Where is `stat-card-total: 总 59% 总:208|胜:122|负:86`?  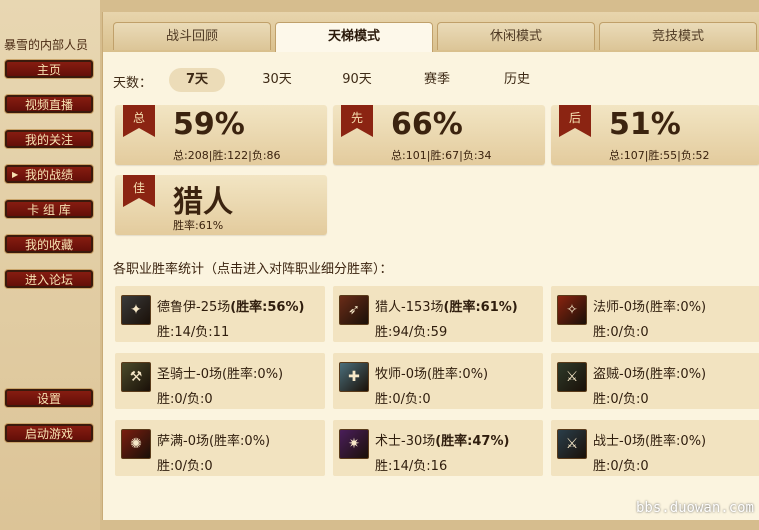 stat-card-total: 总 59% 总:208|胜:122|负:86 is located at coordinates (221, 135).